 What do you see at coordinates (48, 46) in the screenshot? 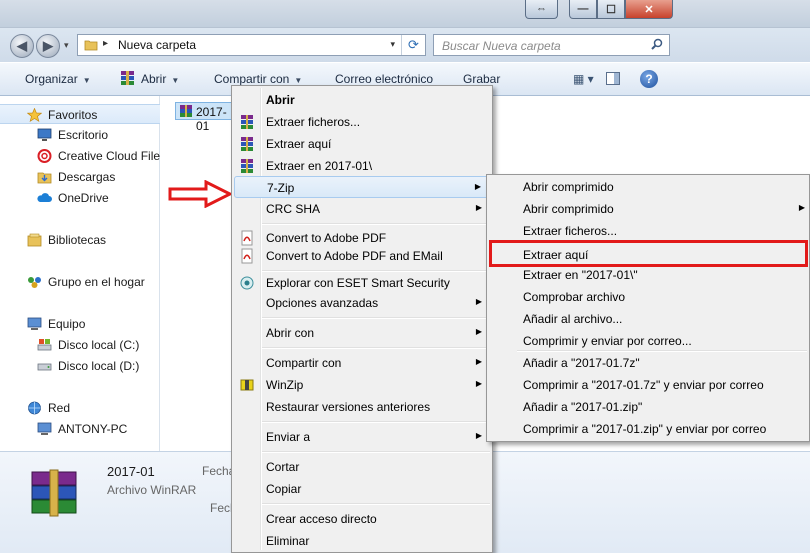
I see `forward-button: ▶` at bounding box center [48, 46].